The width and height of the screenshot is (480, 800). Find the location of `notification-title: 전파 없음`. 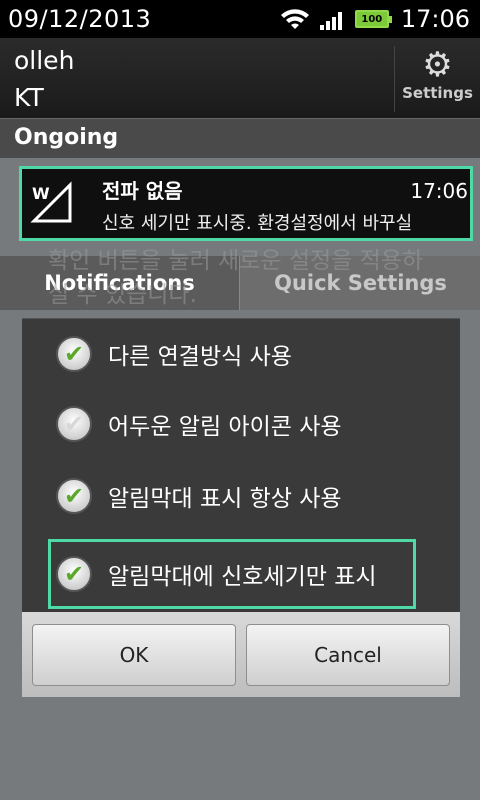

notification-title: 전파 없음 is located at coordinates (142, 191).